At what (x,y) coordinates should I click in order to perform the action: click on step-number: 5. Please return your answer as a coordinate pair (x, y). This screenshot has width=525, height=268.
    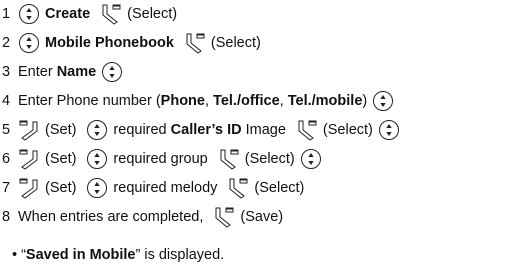
    Looking at the image, I should click on (6, 130).